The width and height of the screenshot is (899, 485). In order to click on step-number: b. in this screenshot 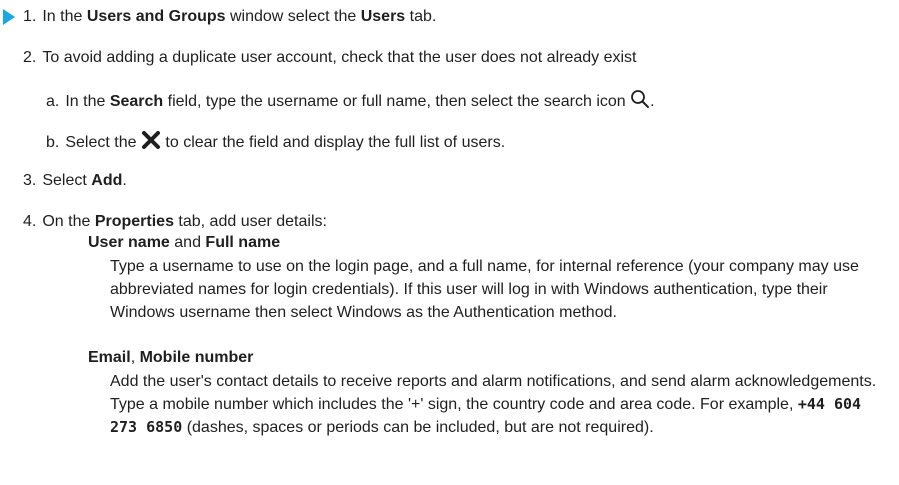, I will do `click(53, 143)`.